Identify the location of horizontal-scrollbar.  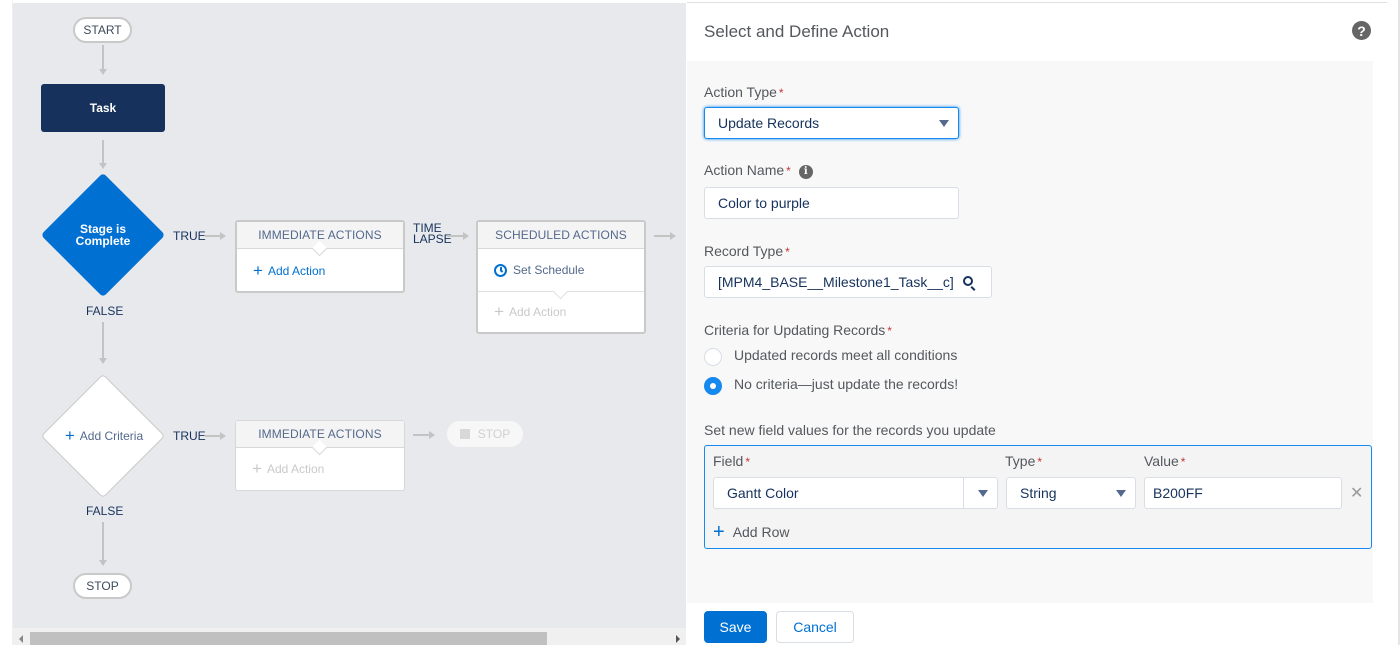
(349, 636).